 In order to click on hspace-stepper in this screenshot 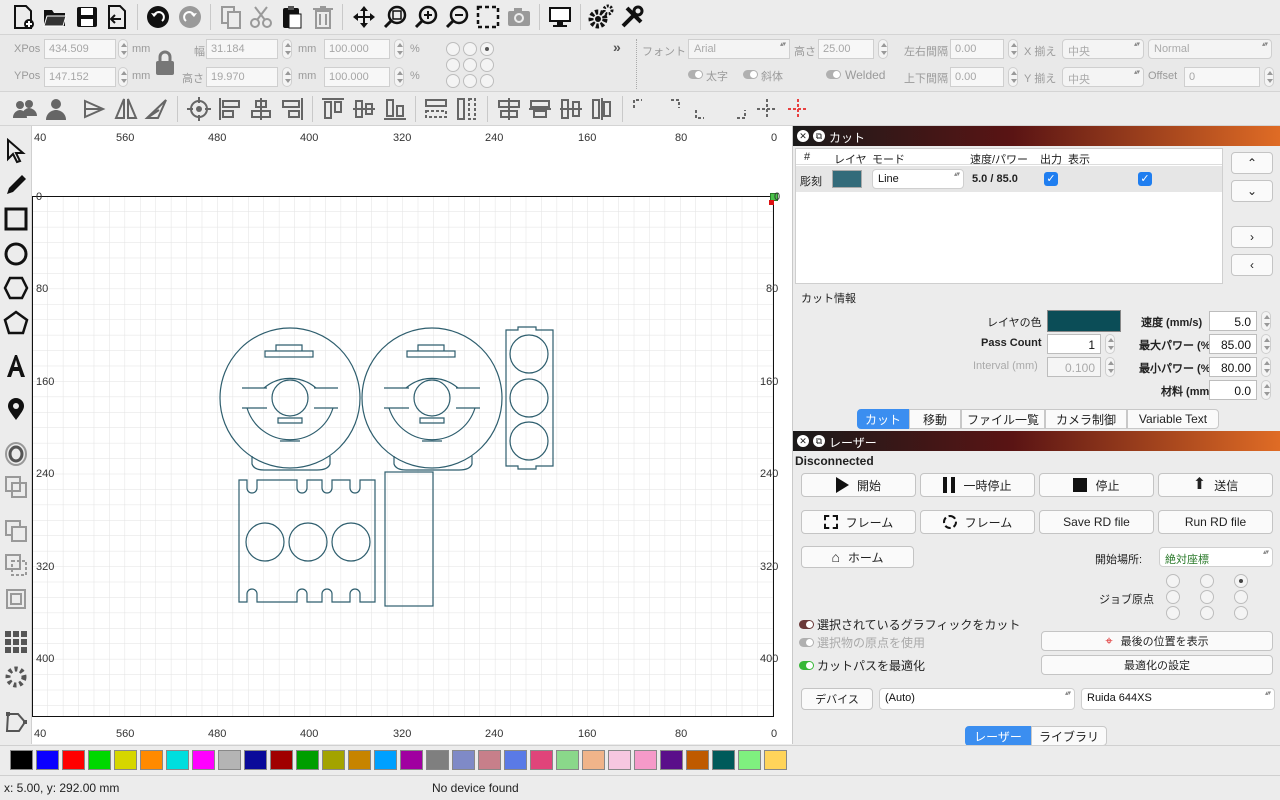, I will do `click(1013, 49)`.